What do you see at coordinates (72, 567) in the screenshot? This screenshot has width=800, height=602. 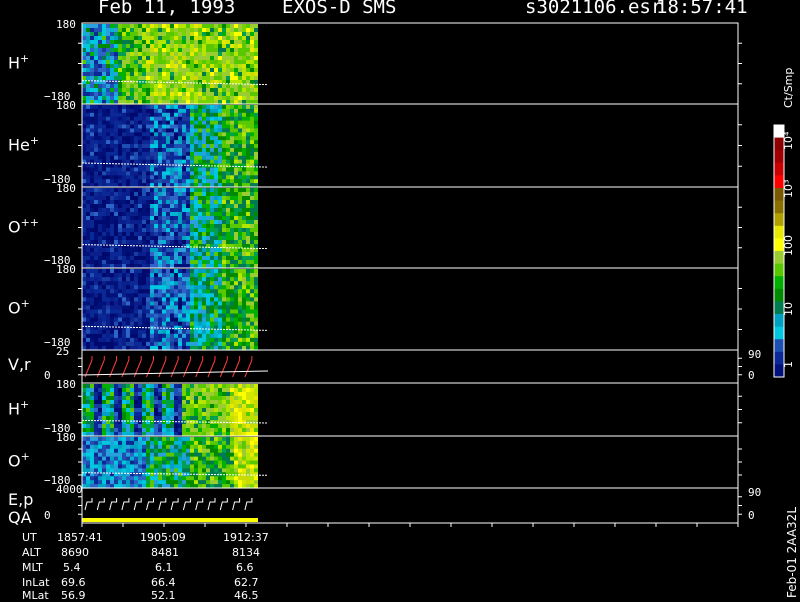 I see `row-value: 5.4` at bounding box center [72, 567].